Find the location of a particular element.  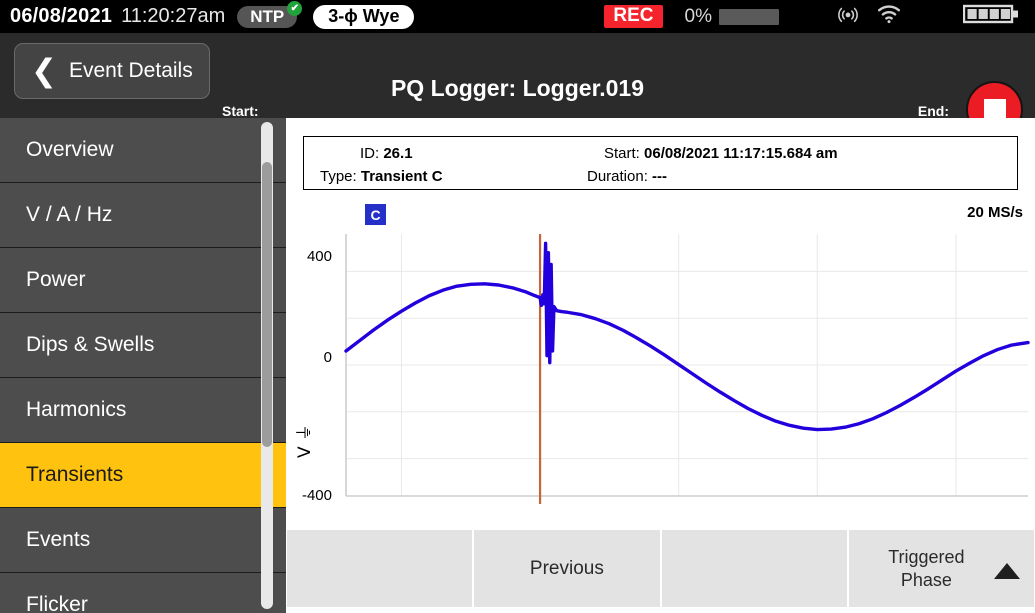

sidebar-item-label: Transients is located at coordinates (75, 474).